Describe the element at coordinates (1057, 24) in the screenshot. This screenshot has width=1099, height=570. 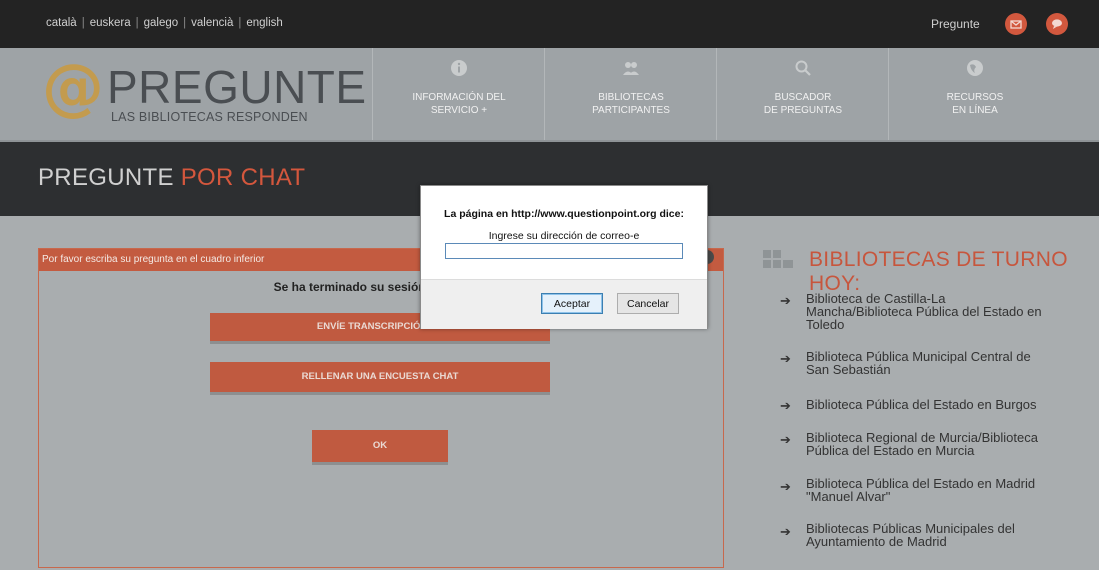
I see `chat-icon` at that location.